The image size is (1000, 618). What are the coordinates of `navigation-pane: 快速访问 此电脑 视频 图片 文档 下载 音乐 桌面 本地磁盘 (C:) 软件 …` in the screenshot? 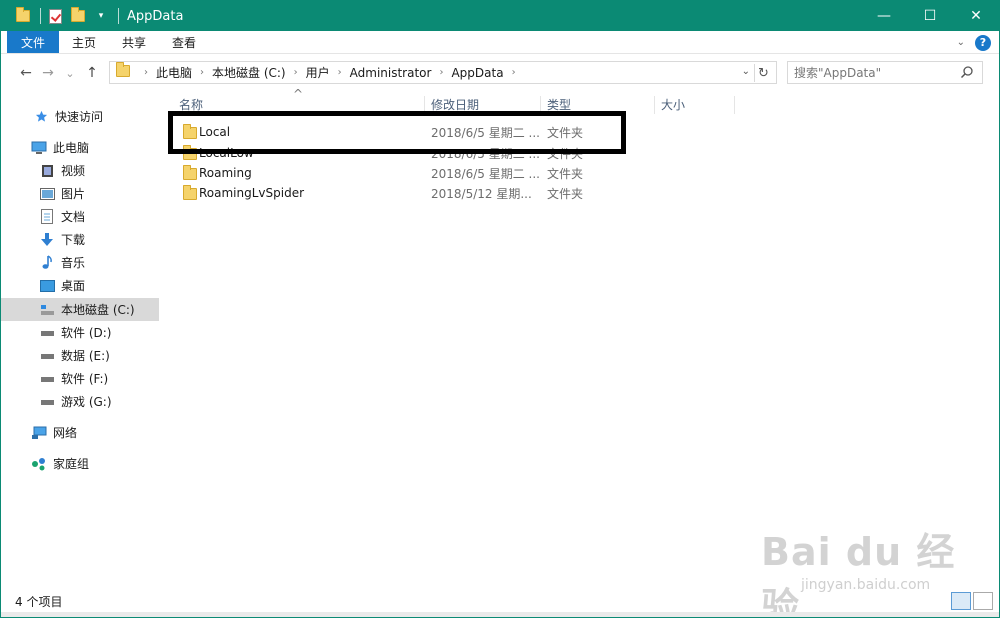 It's located at (81, 340).